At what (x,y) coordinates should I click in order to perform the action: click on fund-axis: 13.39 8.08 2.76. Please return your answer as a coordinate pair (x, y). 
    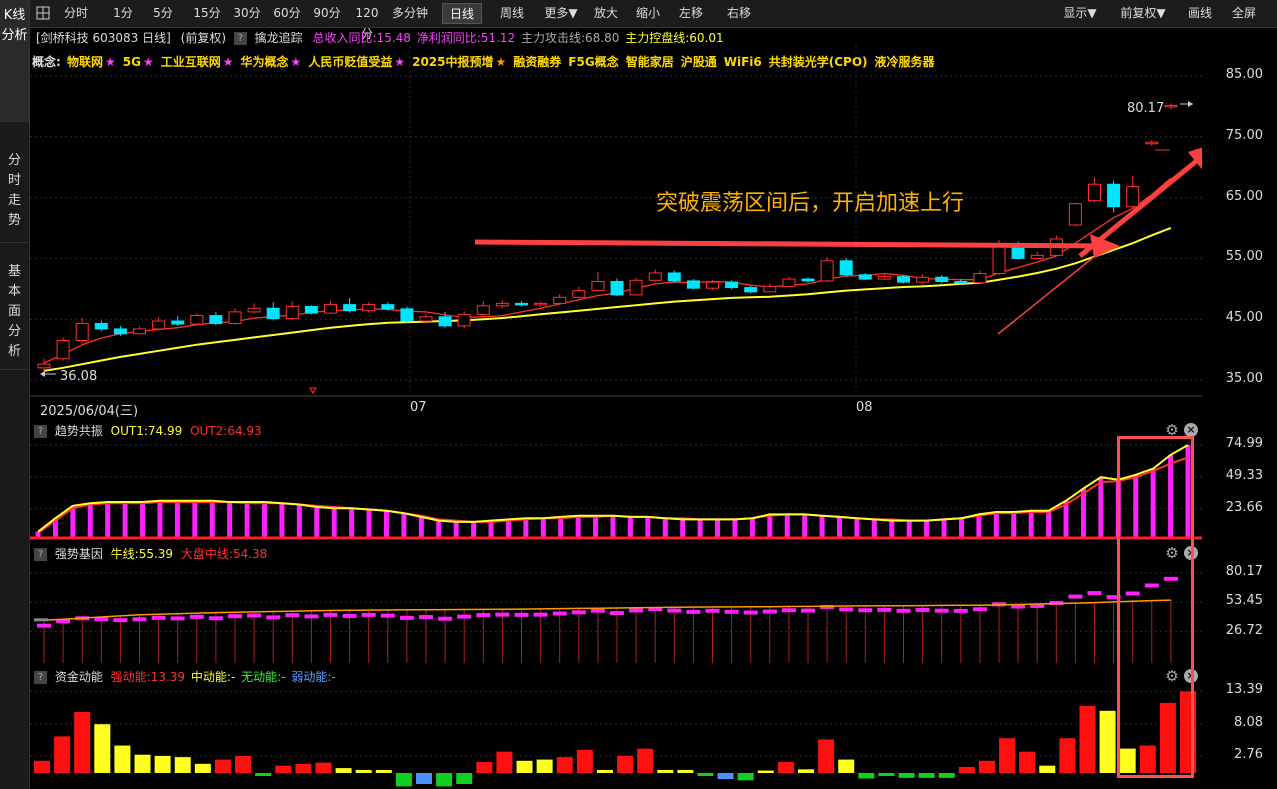
    Looking at the image, I should click on (1240, 735).